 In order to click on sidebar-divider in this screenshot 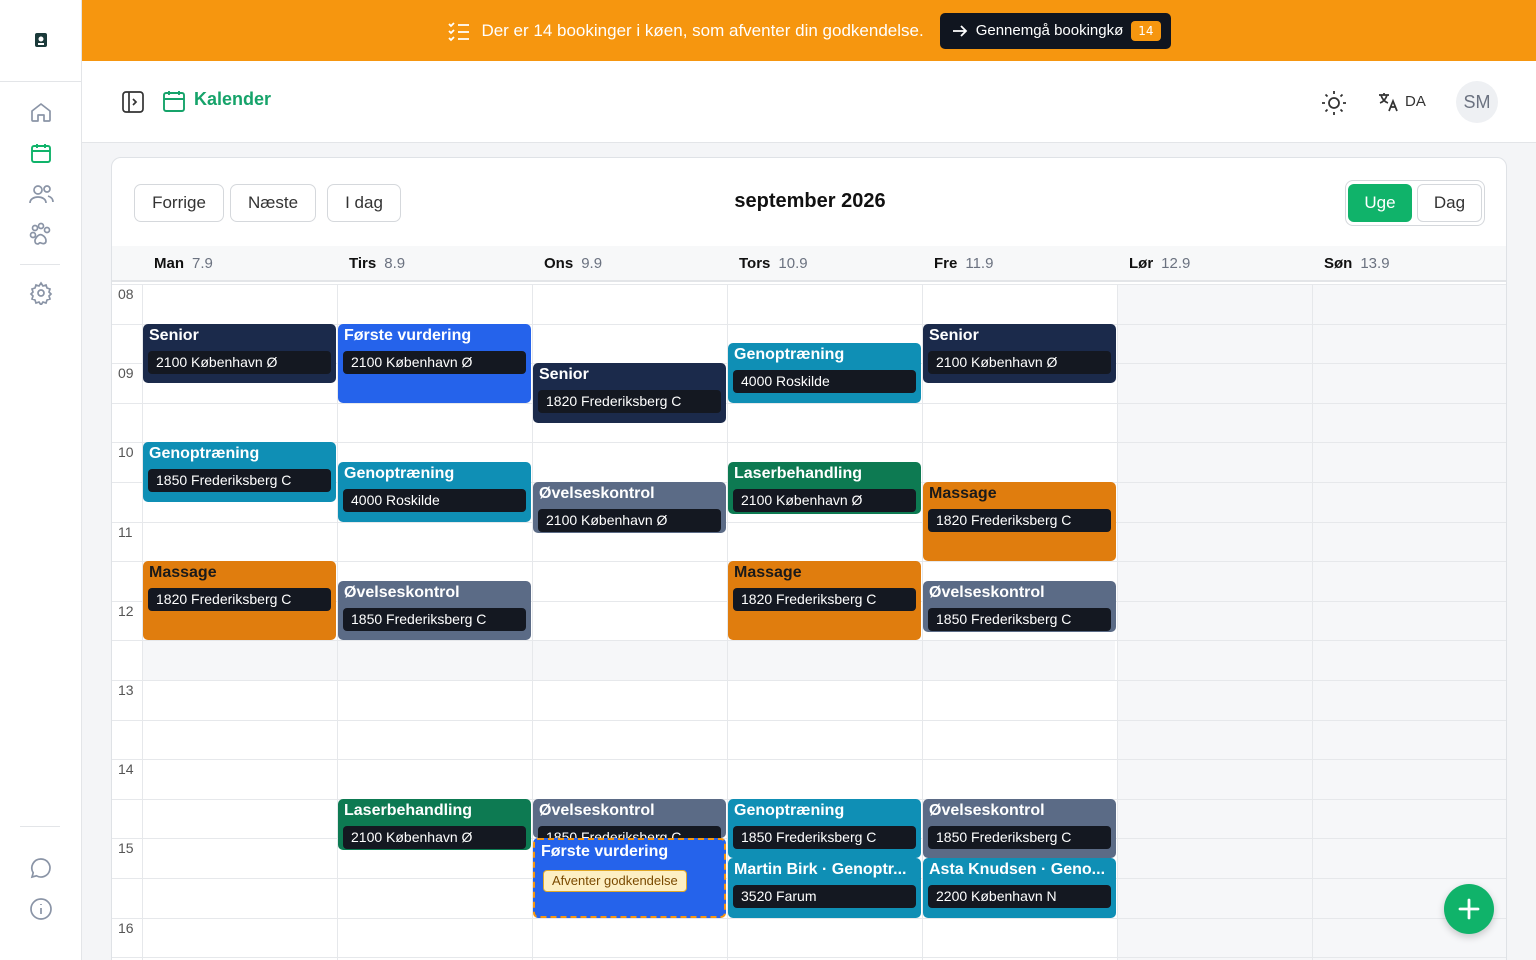, I will do `click(40, 264)`.